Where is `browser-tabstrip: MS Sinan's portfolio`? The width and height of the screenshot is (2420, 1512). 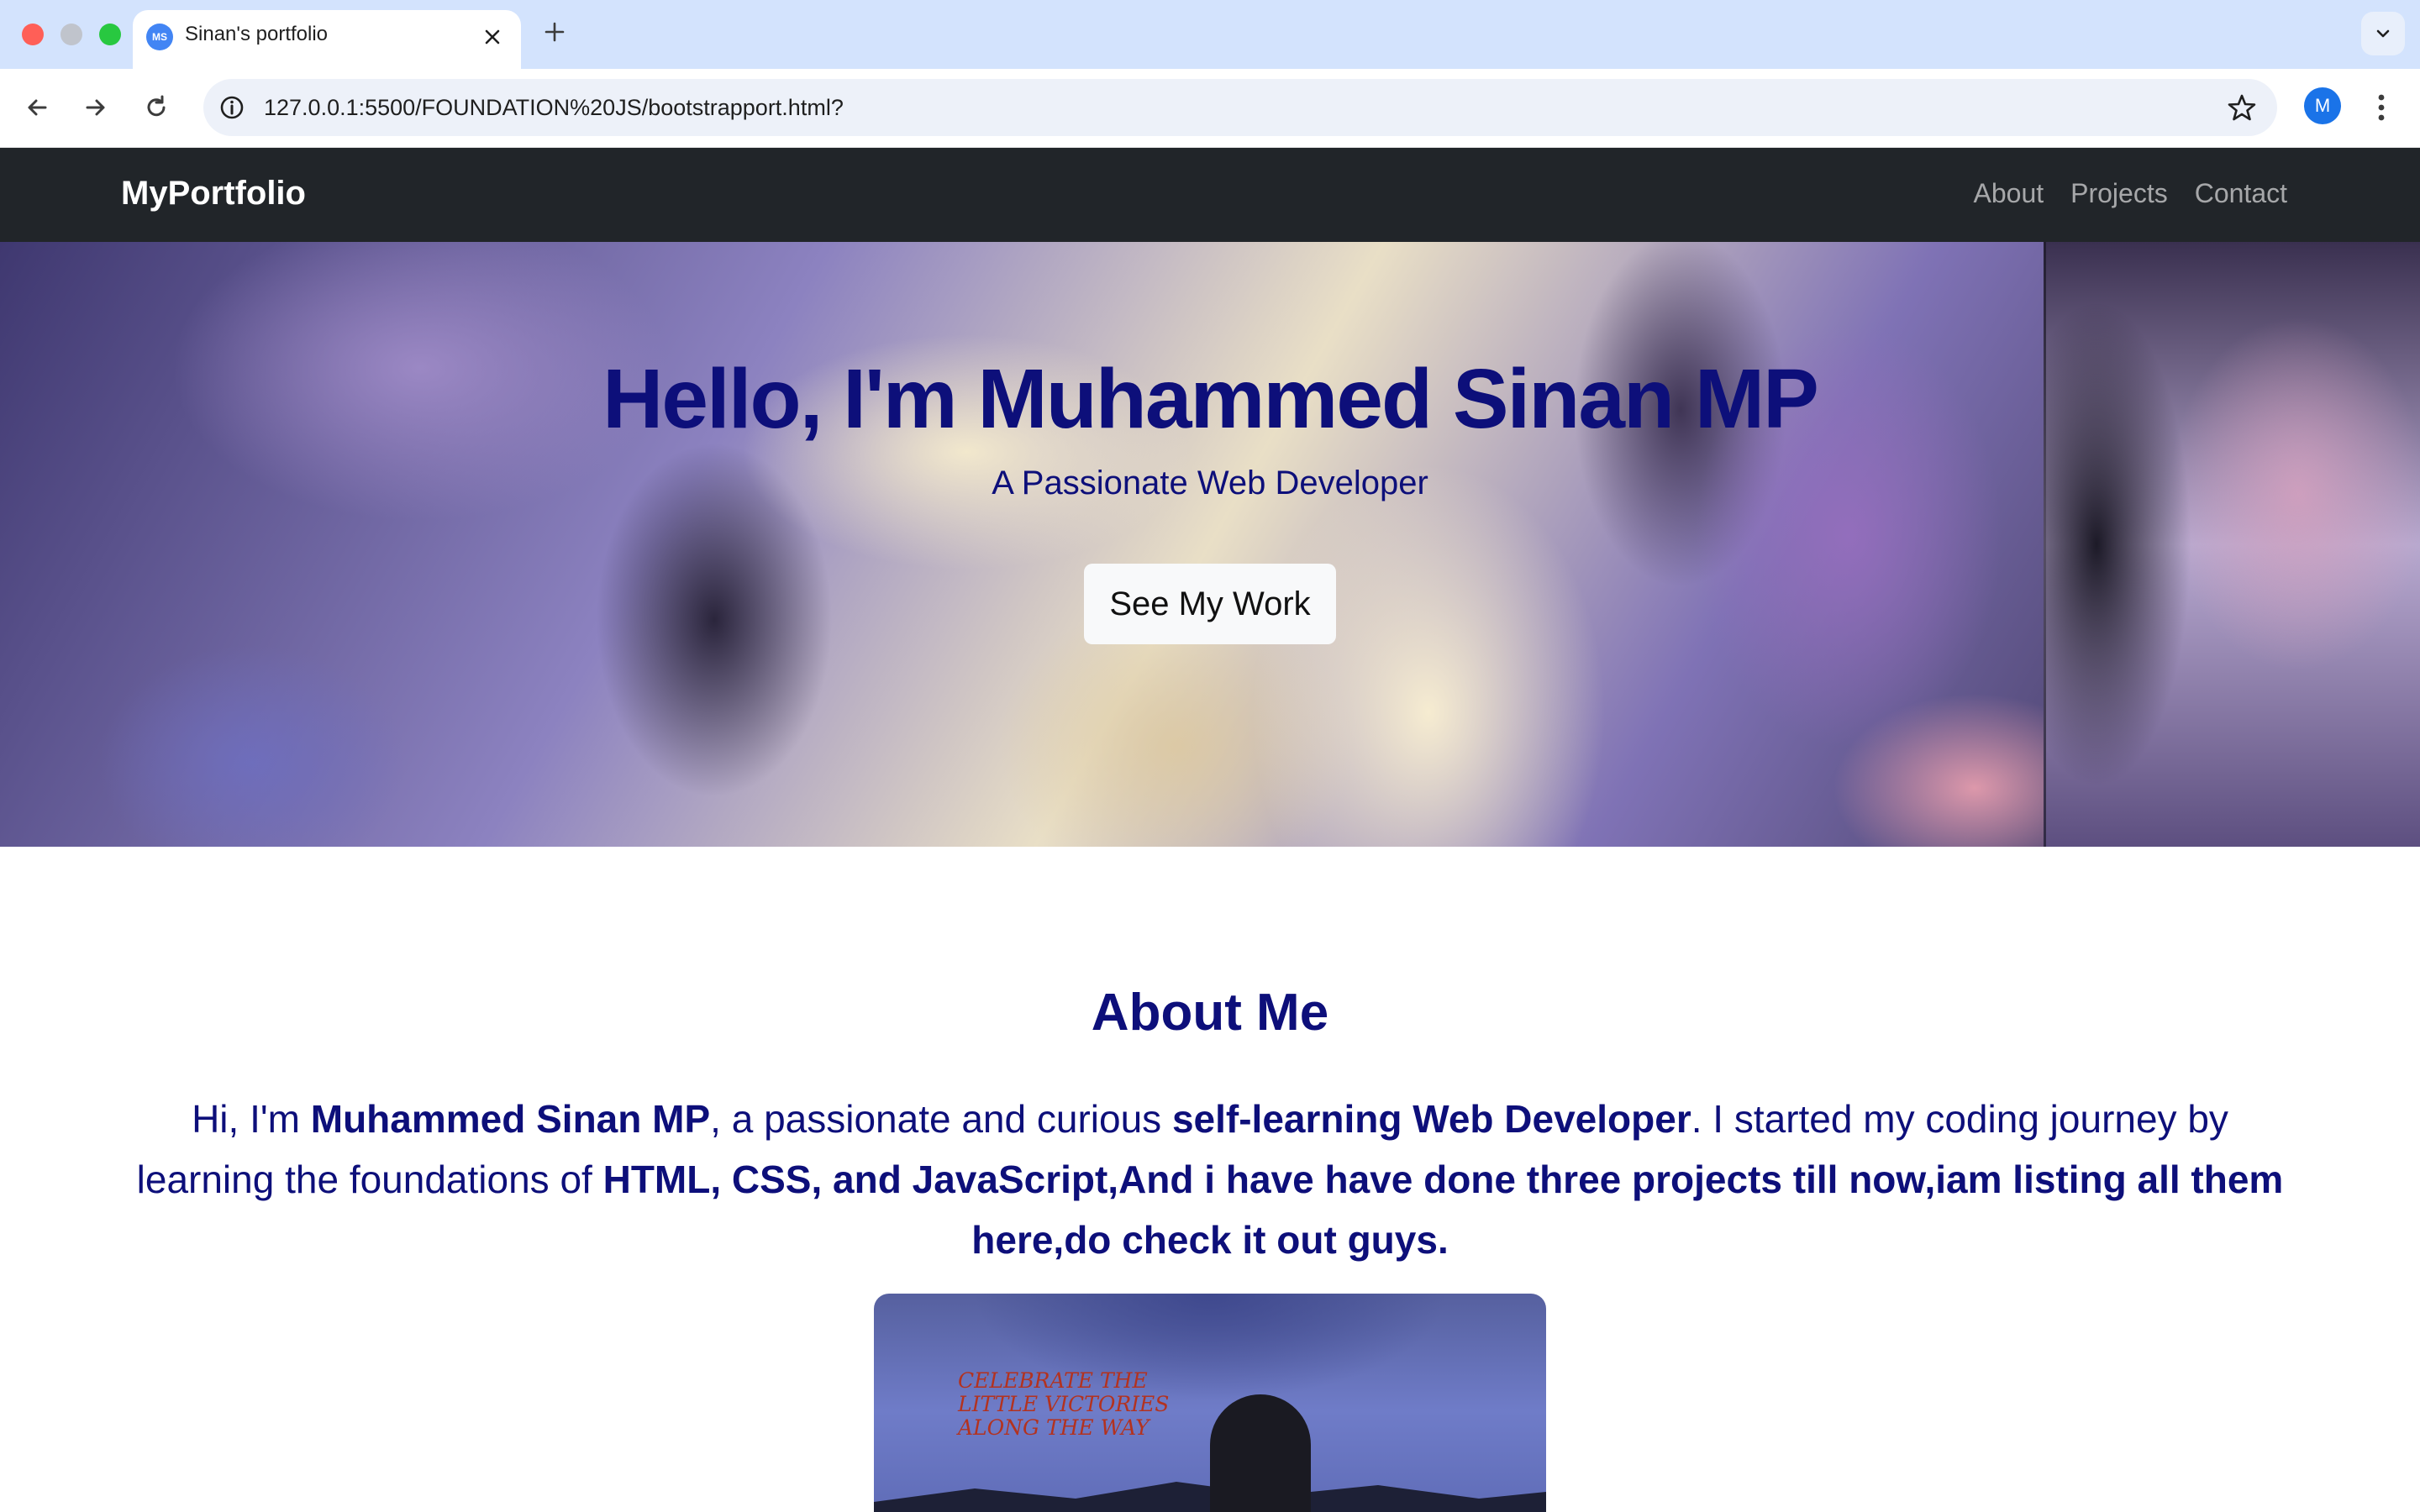
browser-tabstrip: MS Sinan's portfolio is located at coordinates (1210, 34).